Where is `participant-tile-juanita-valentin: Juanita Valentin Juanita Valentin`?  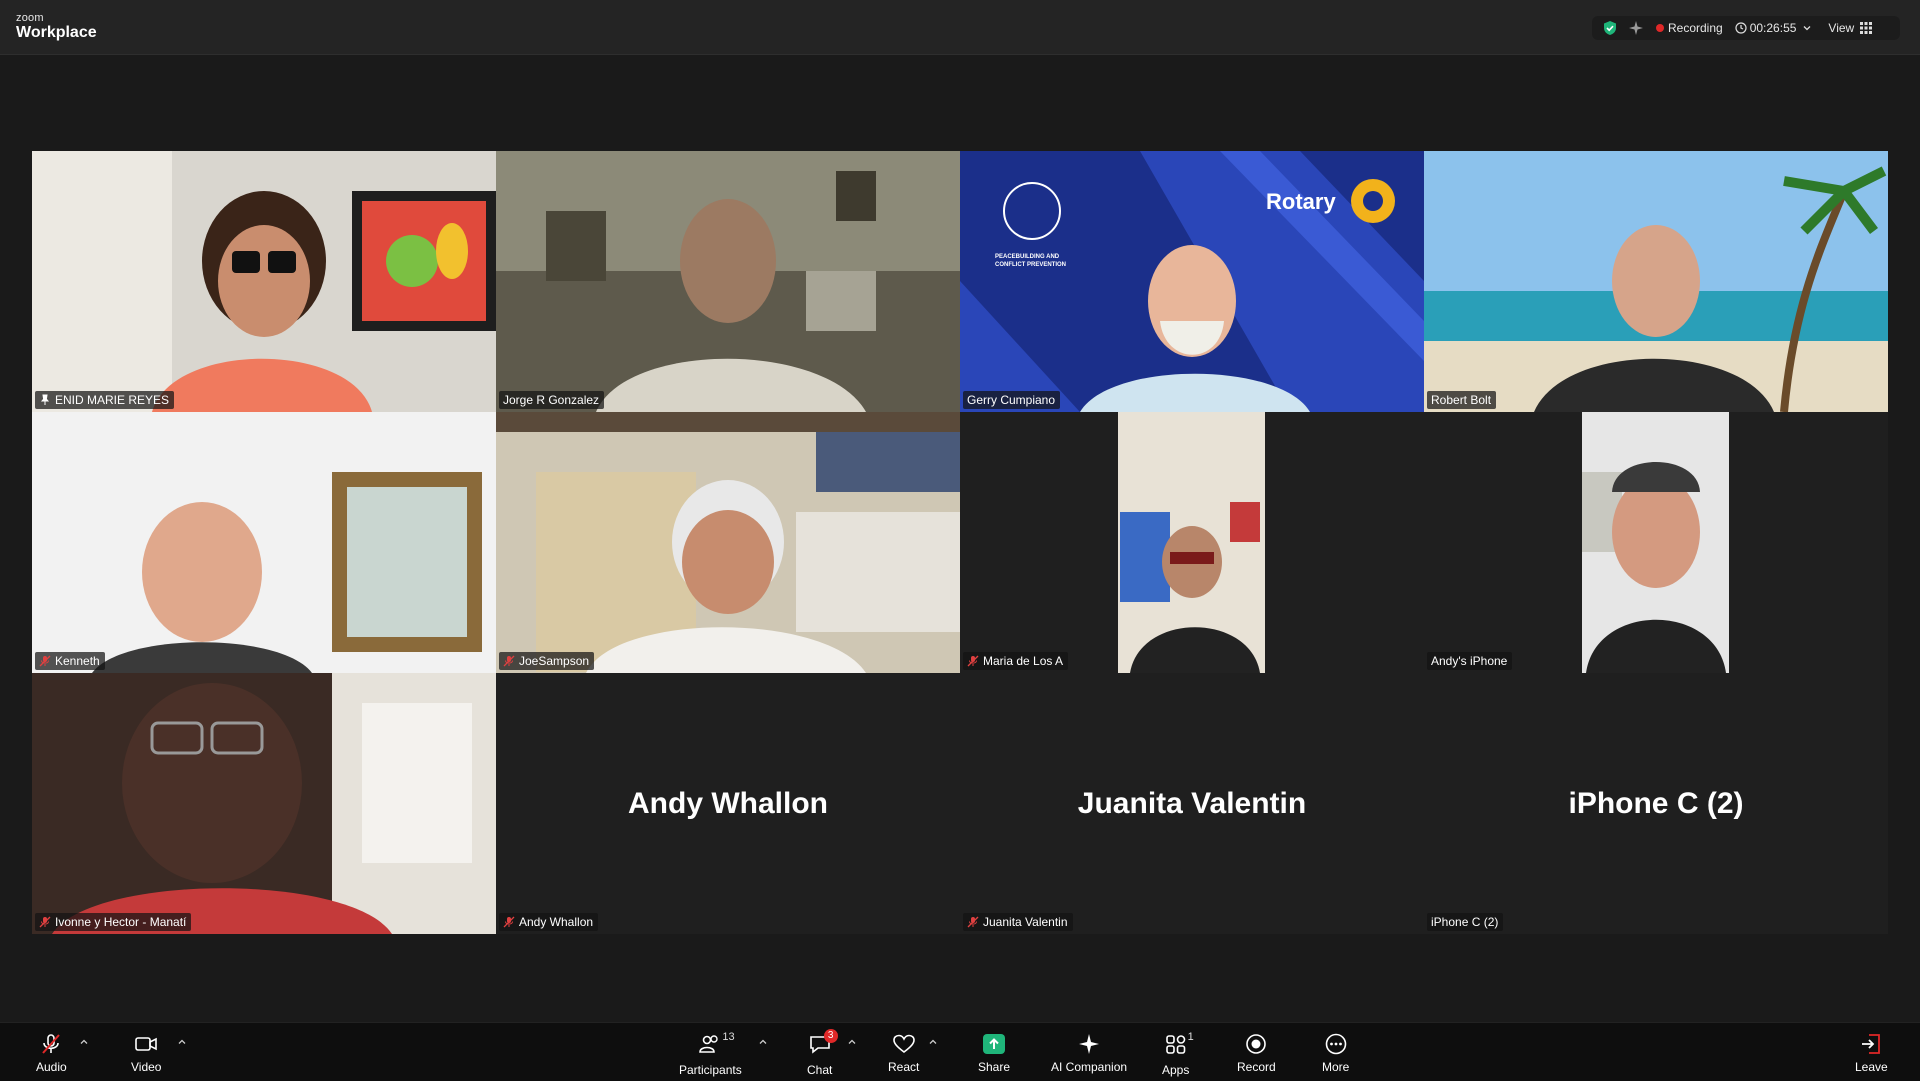
participant-tile-juanita-valentin: Juanita Valentin Juanita Valentin is located at coordinates (1192, 803).